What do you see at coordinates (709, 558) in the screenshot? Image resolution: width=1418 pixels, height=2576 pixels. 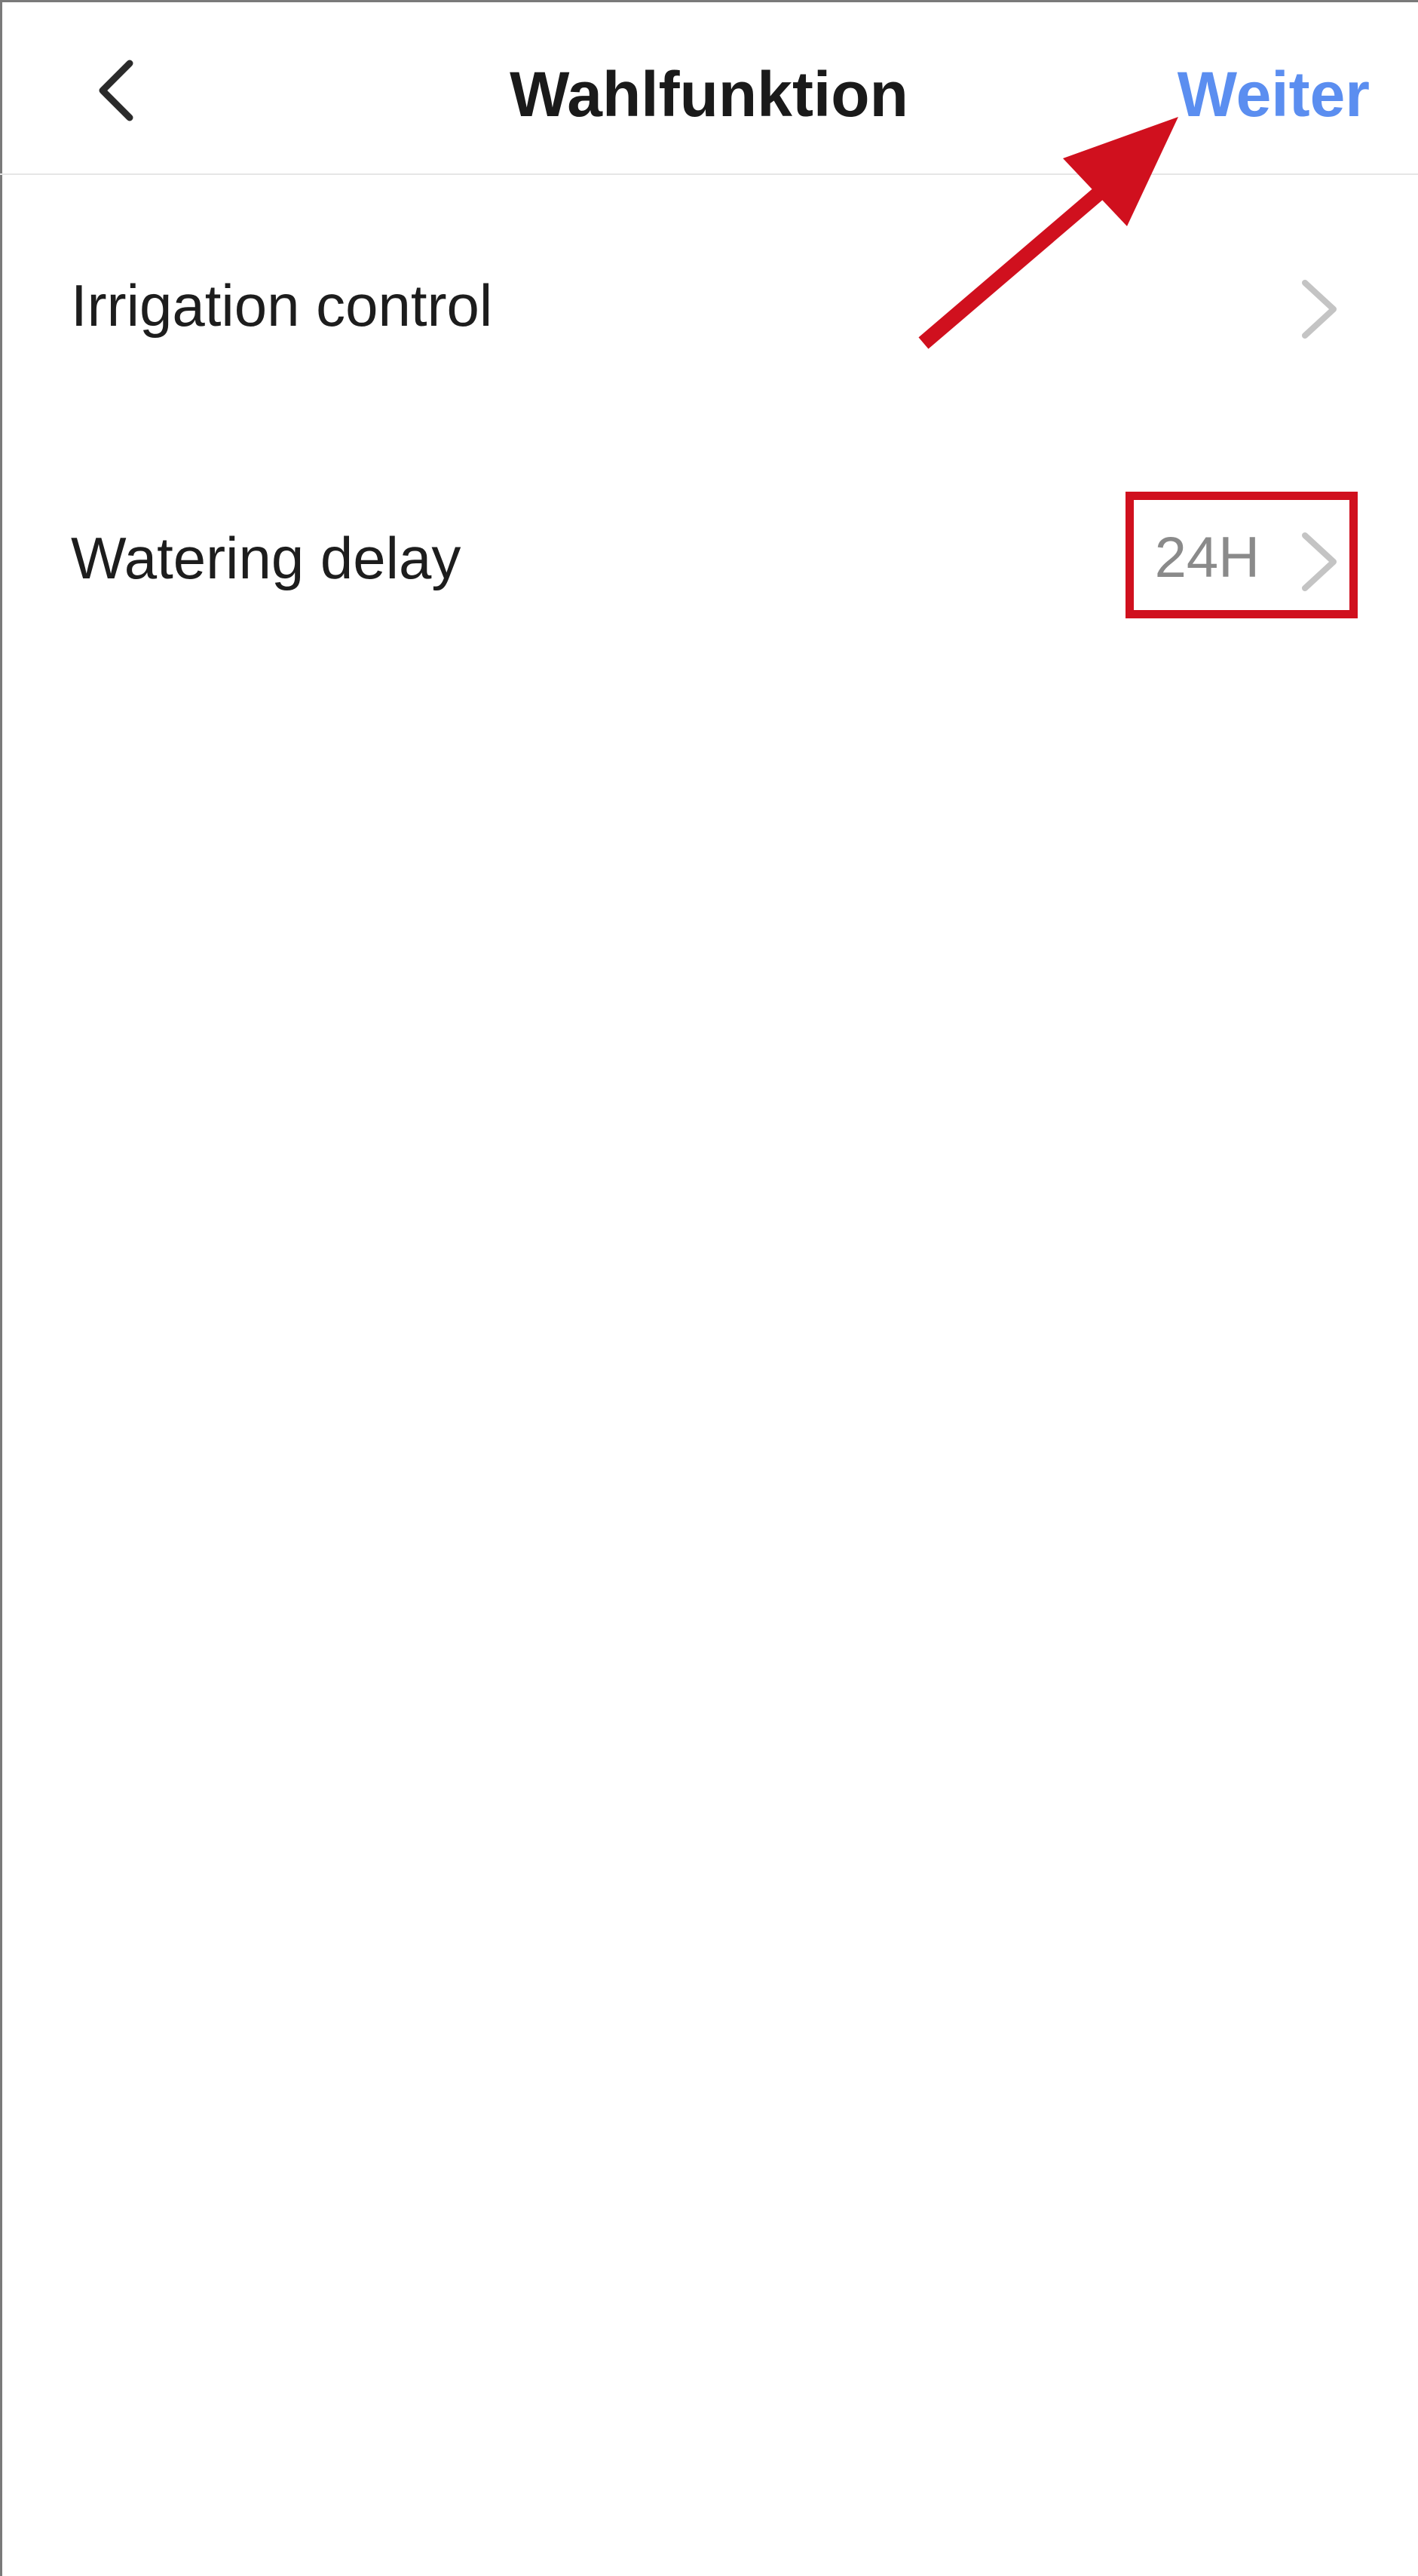 I see `list-item-watering-delay: Watering delay 24H` at bounding box center [709, 558].